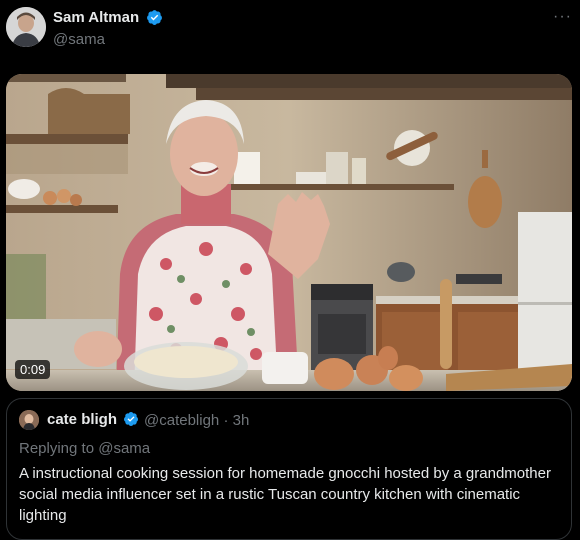 The width and height of the screenshot is (580, 540). Describe the element at coordinates (59, 448) in the screenshot. I see `replying-to-label: Replying to` at that location.